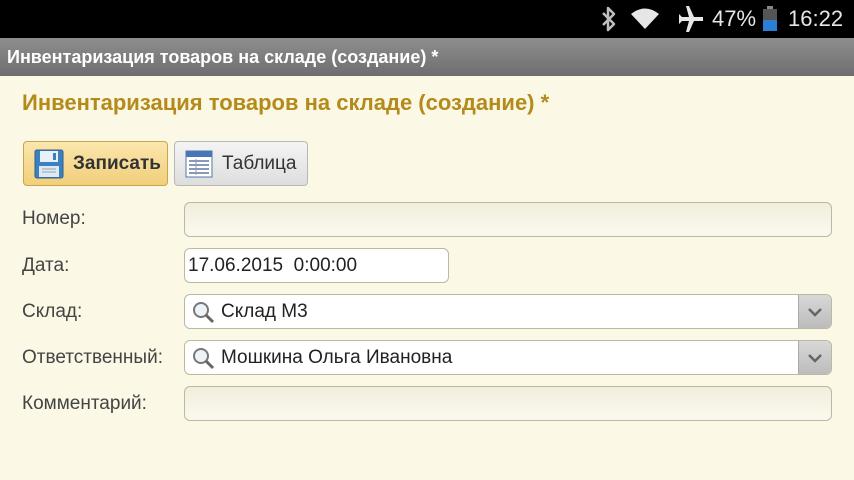  What do you see at coordinates (508, 219) in the screenshot?
I see `number-field` at bounding box center [508, 219].